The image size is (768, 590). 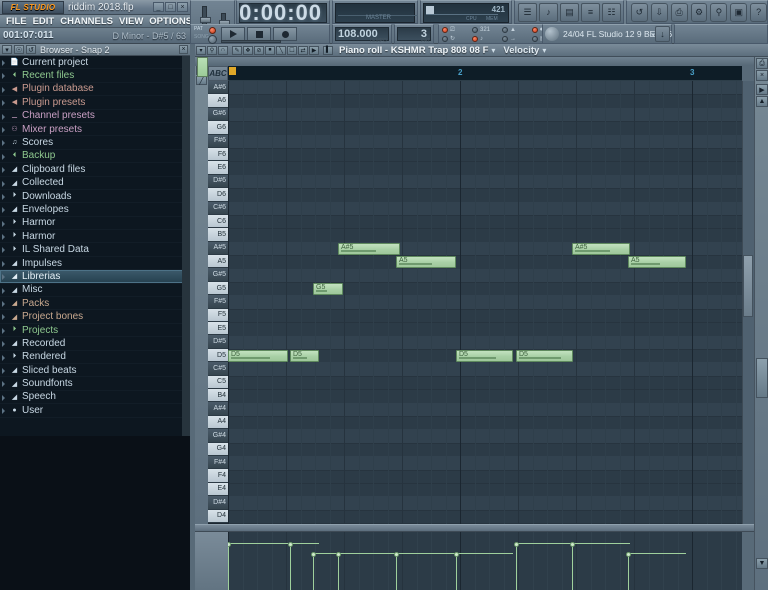 I want to click on time-position-readout: 001:07:011, so click(x=28, y=35).